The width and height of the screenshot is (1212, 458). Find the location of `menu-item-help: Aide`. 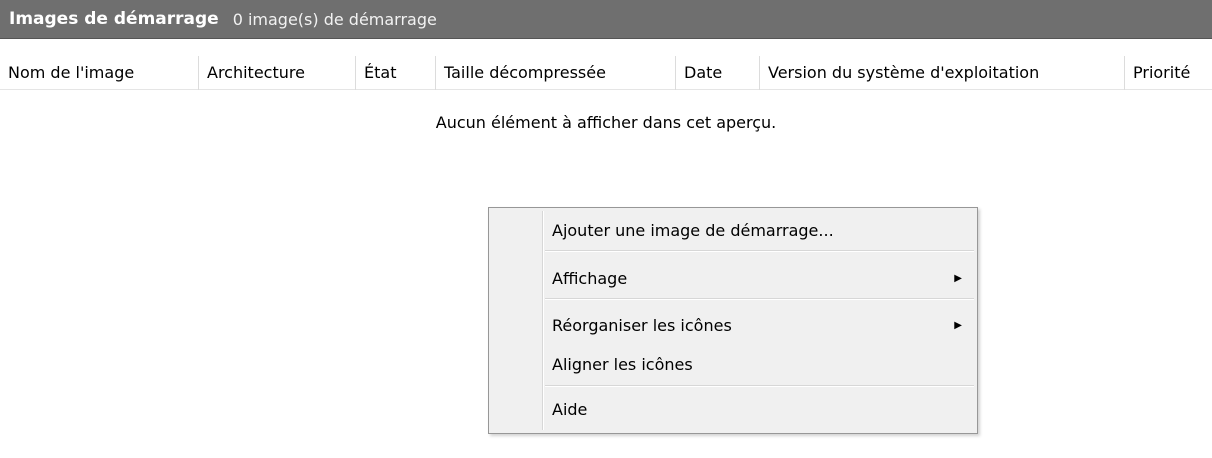

menu-item-help: Aide is located at coordinates (733, 410).